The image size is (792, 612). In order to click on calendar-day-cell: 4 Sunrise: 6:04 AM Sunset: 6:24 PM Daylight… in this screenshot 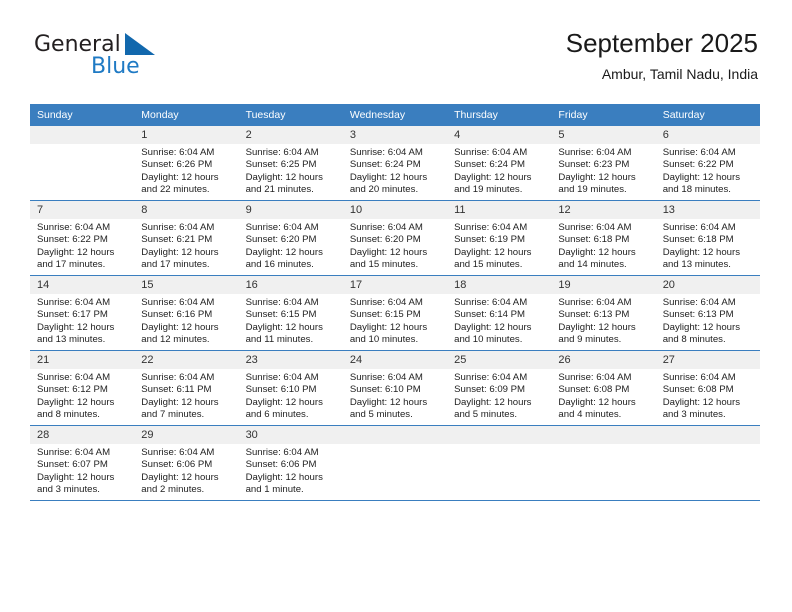, I will do `click(499, 163)`.